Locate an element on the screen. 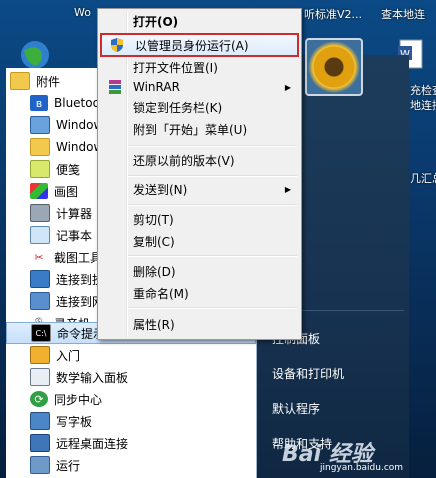 The height and width of the screenshot is (478, 436). list-item-label: 入门 is located at coordinates (68, 355).